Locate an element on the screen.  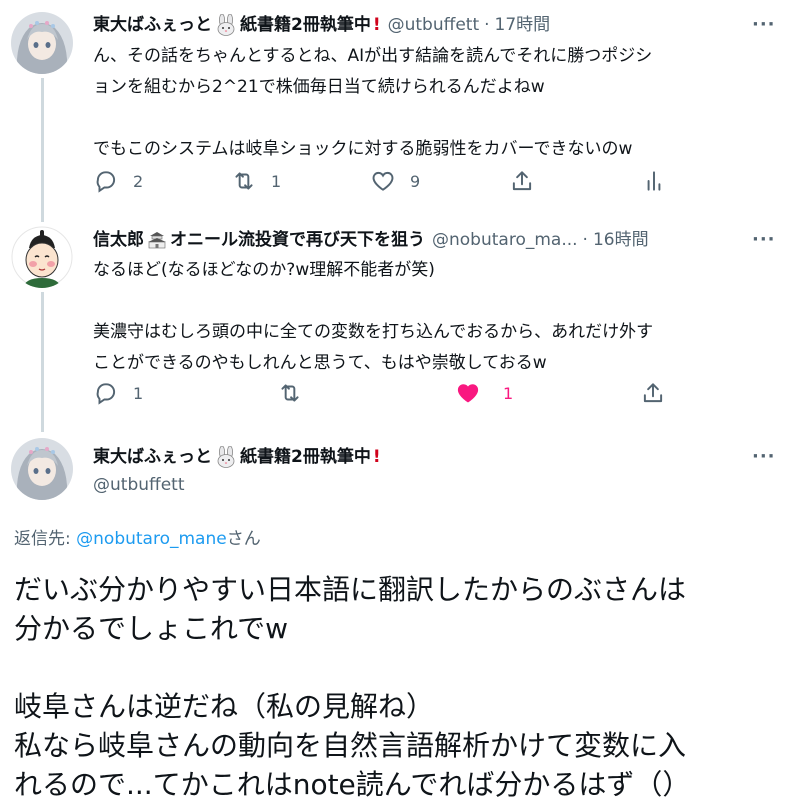
castle-emoji-icon is located at coordinates (157, 240).